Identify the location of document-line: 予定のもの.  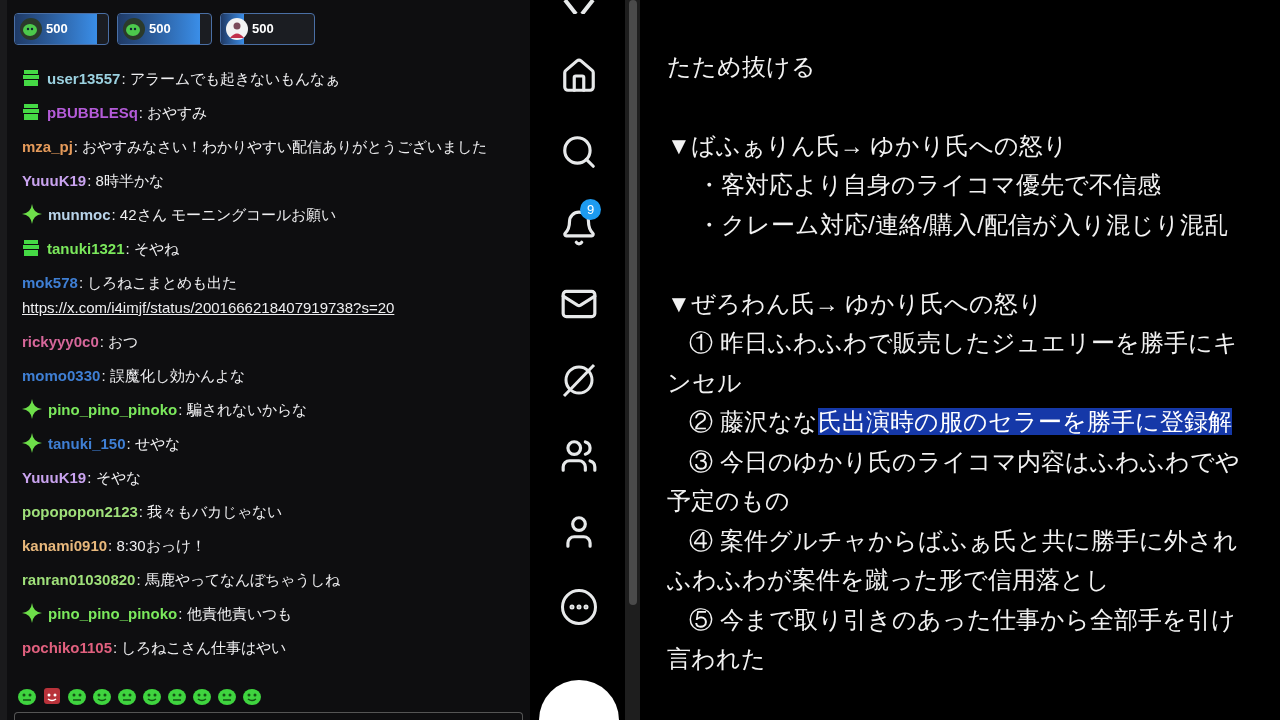
(728, 501).